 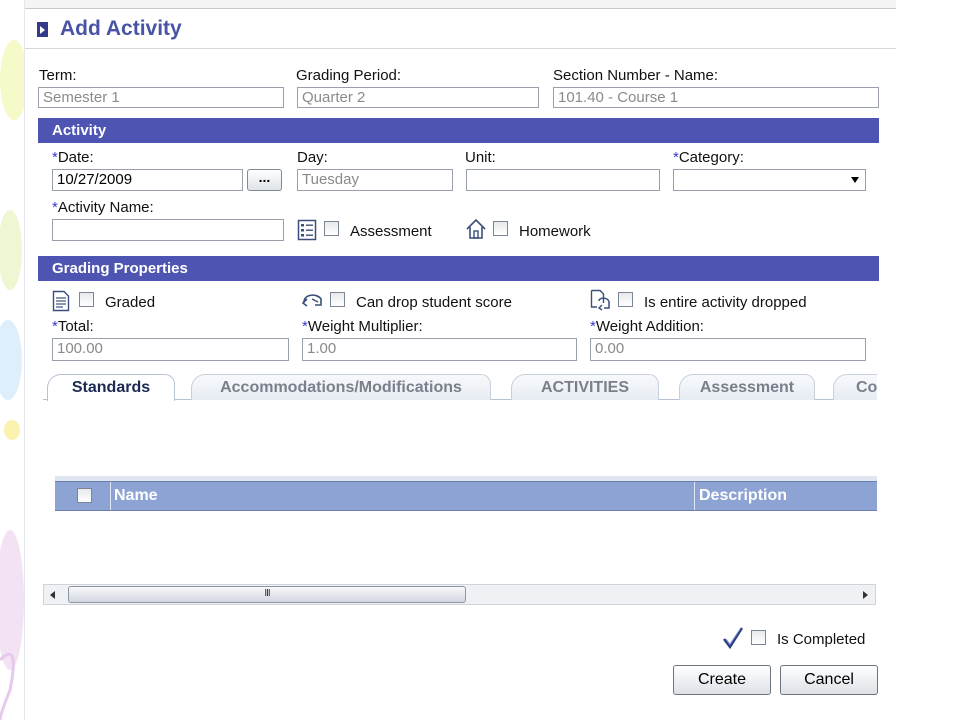 What do you see at coordinates (161, 97) in the screenshot?
I see `term-field: Semester 1` at bounding box center [161, 97].